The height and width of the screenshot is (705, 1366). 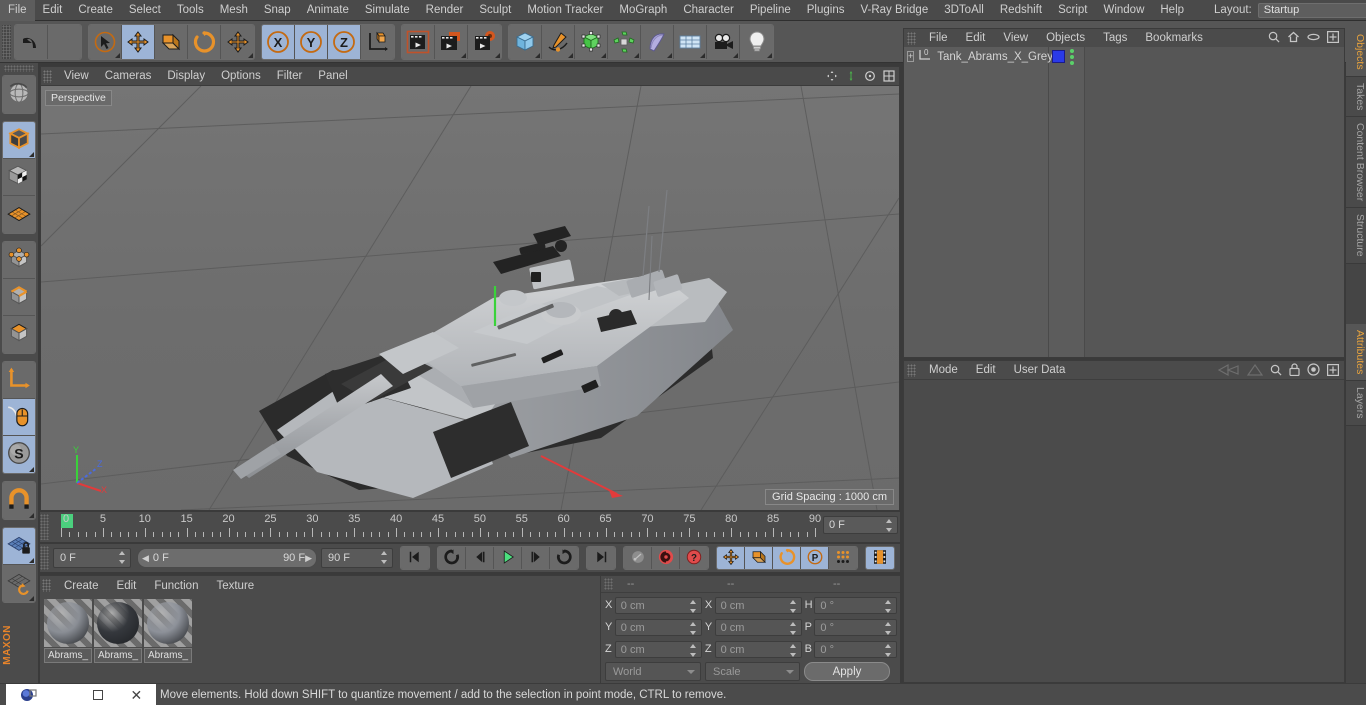 I want to click on menu-item-create: Create, so click(x=95, y=10).